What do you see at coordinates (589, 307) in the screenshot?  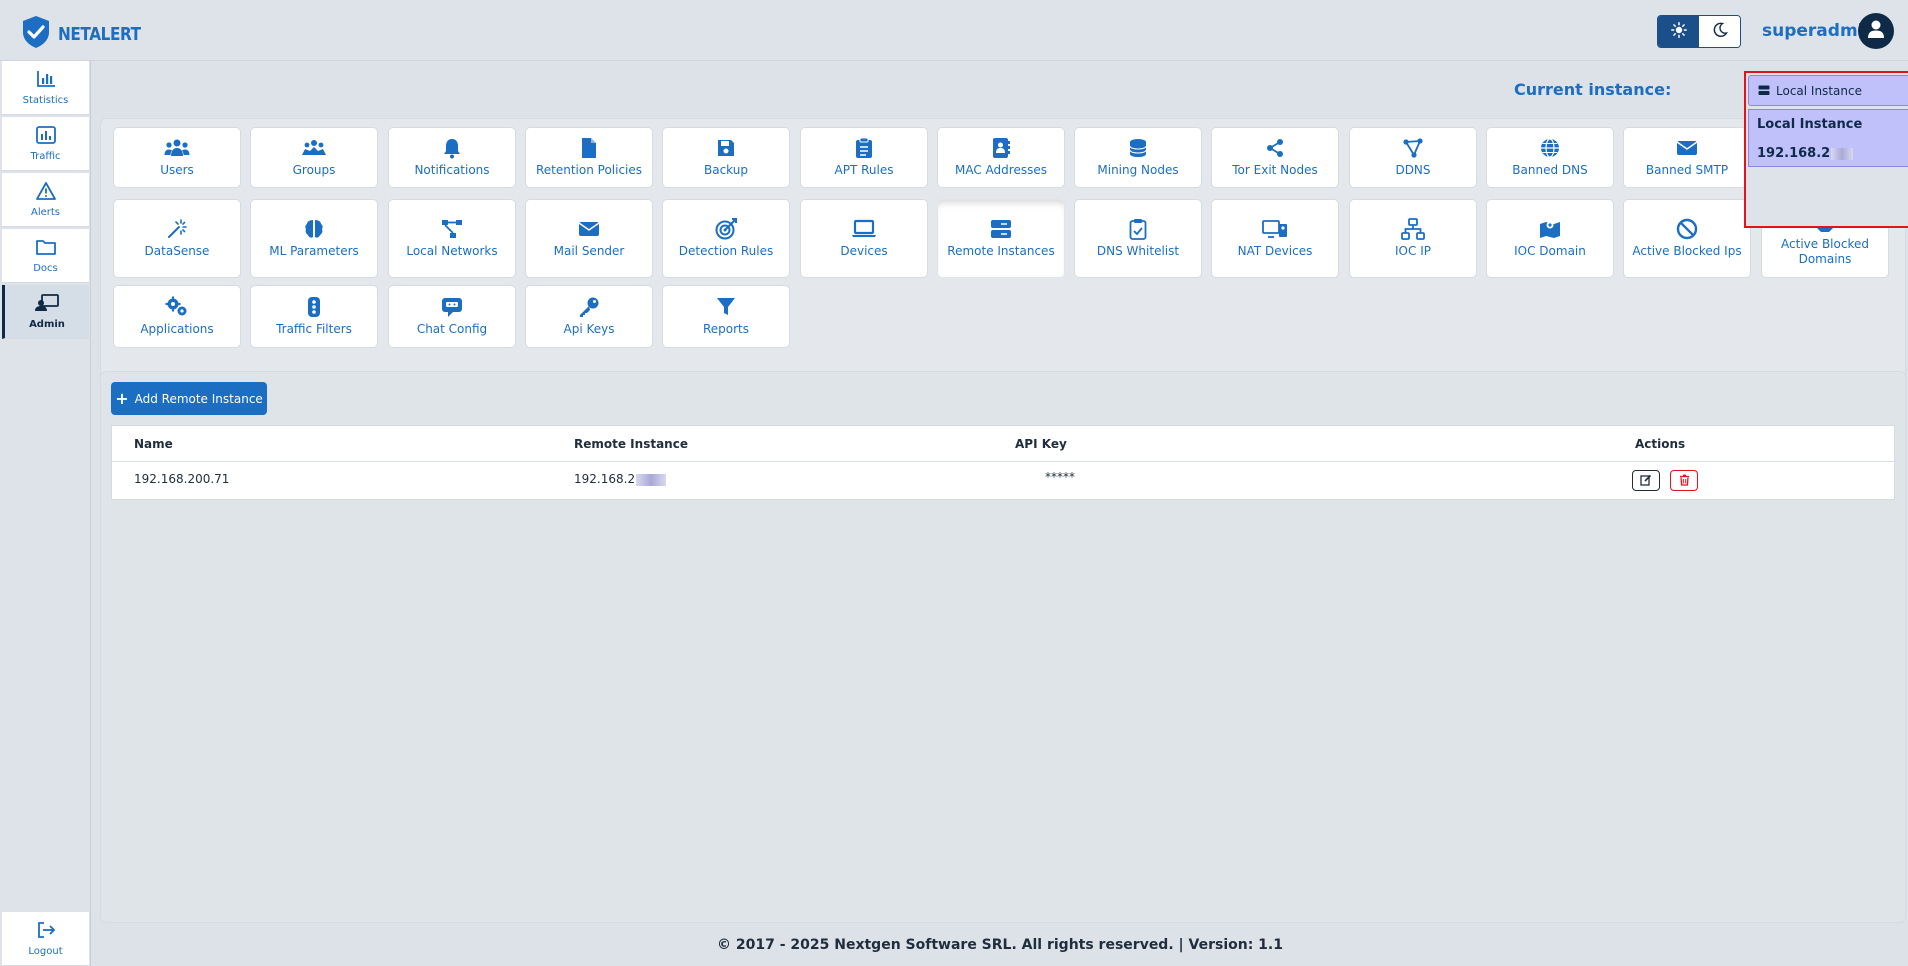 I see `key-icon` at bounding box center [589, 307].